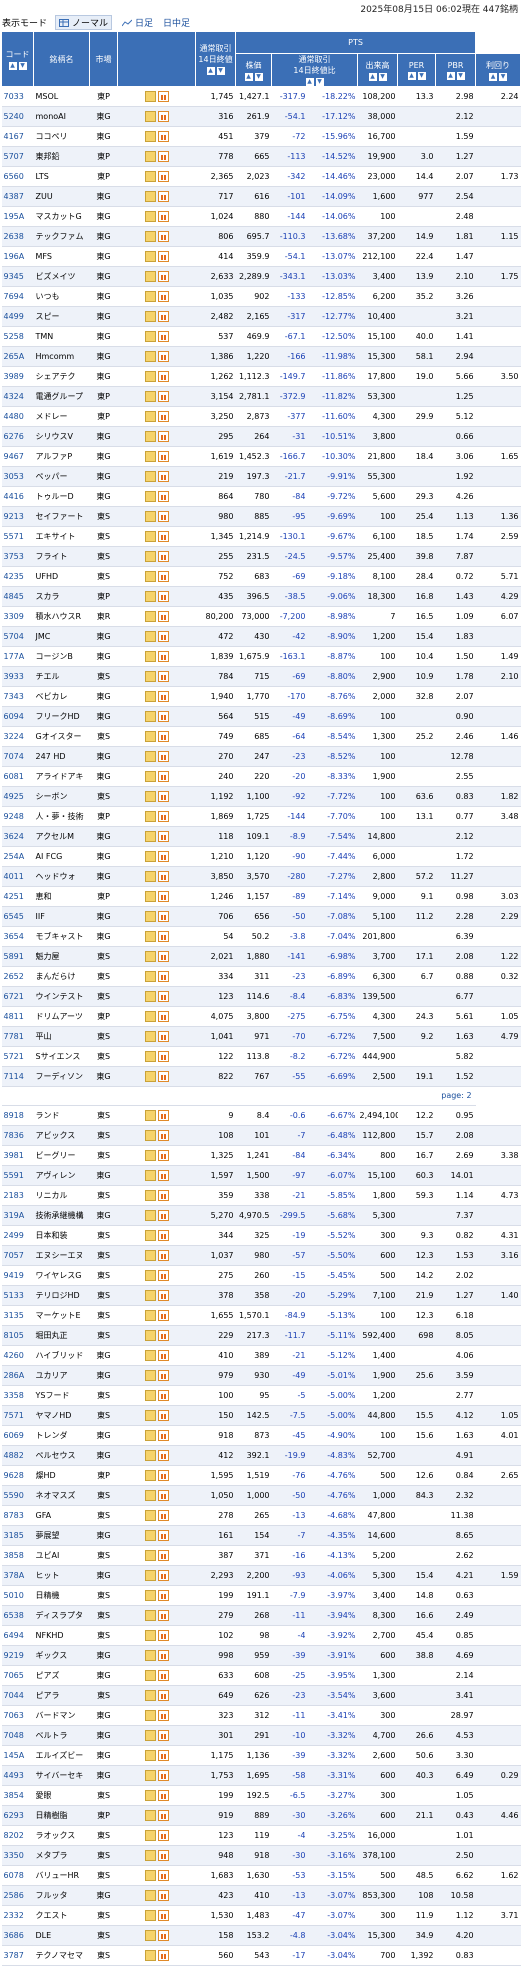 The height and width of the screenshot is (1966, 522). Describe the element at coordinates (17, 536) in the screenshot. I see `stock-code-link: 5571` at that location.